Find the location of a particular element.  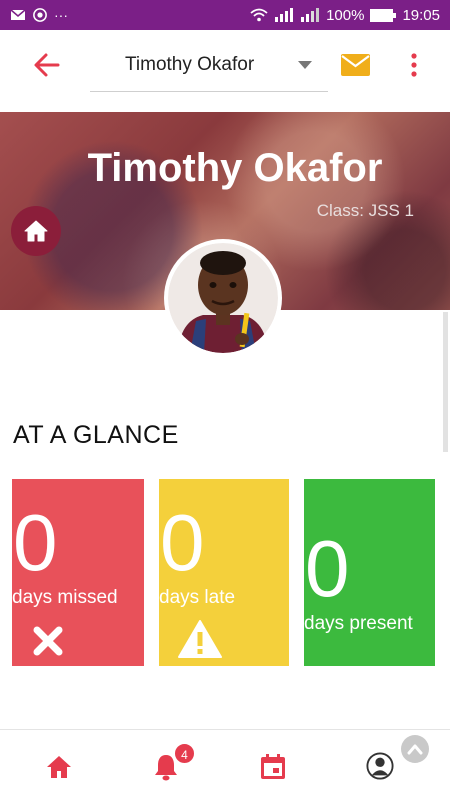

wifi-icon is located at coordinates (259, 15).